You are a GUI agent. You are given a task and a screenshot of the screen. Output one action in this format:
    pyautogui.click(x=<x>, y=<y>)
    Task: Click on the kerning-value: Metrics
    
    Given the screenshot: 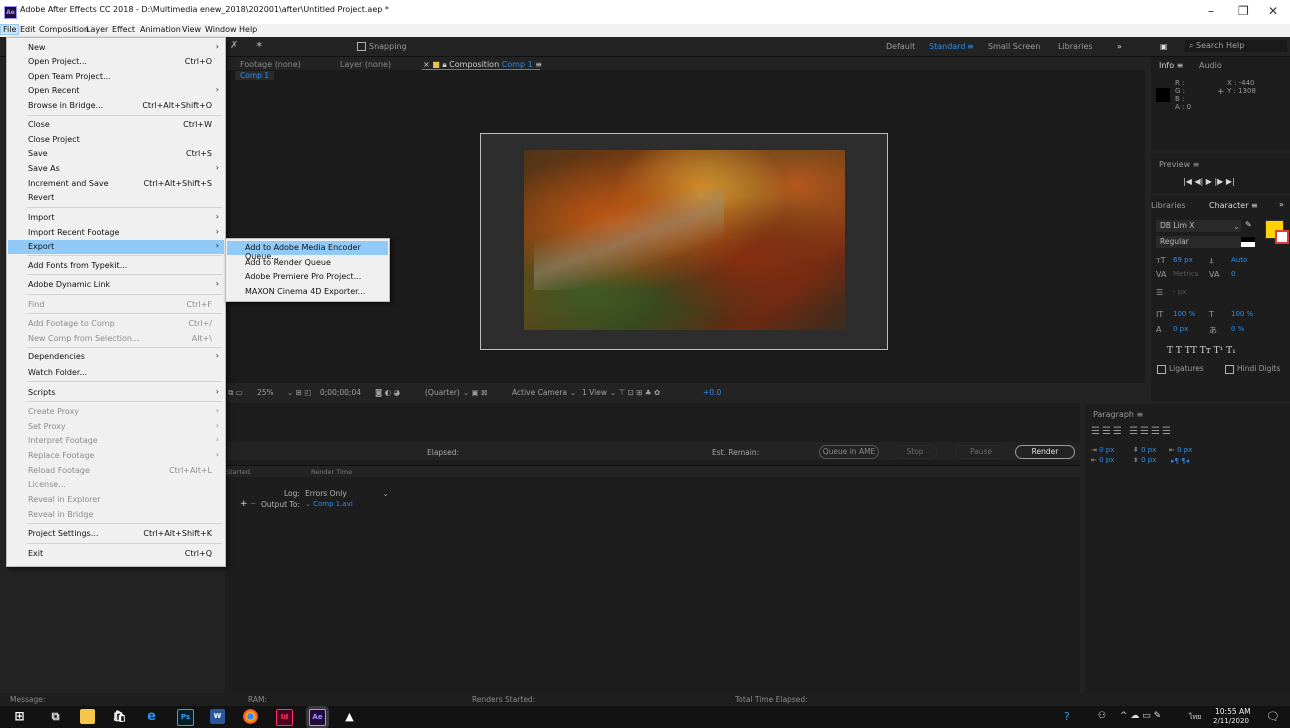 What is the action you would take?
    pyautogui.click(x=1185, y=274)
    